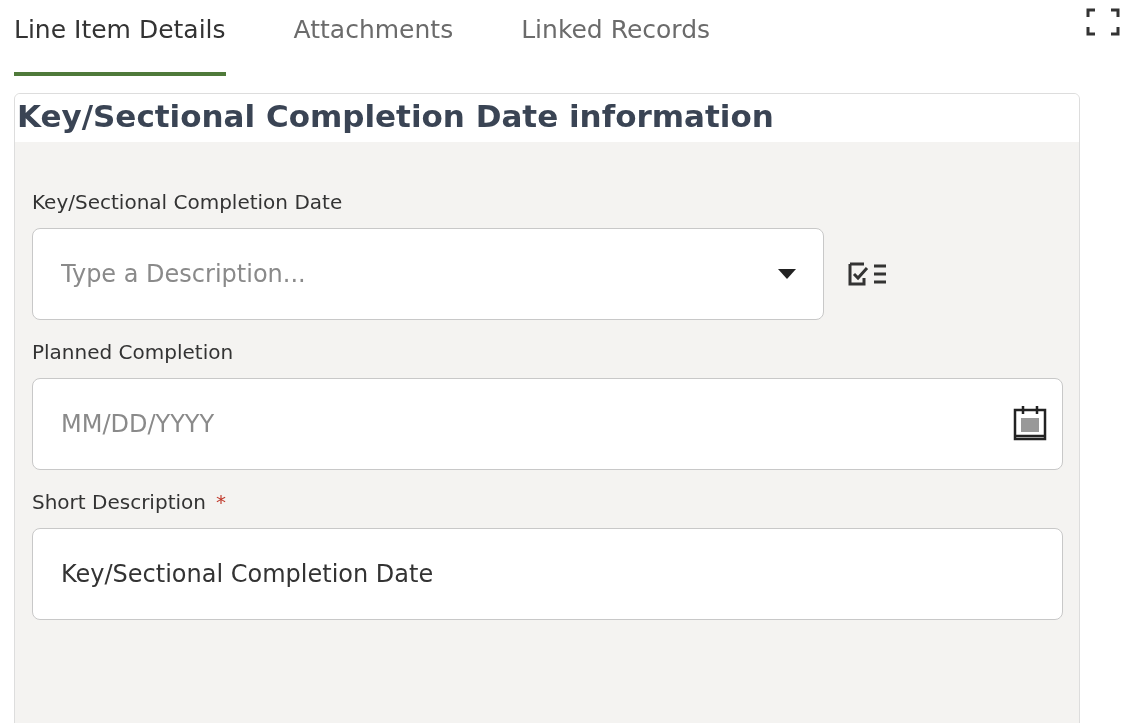 The image size is (1130, 723). What do you see at coordinates (187, 202) in the screenshot?
I see `field-label: Key/Sectional Completion Date` at bounding box center [187, 202].